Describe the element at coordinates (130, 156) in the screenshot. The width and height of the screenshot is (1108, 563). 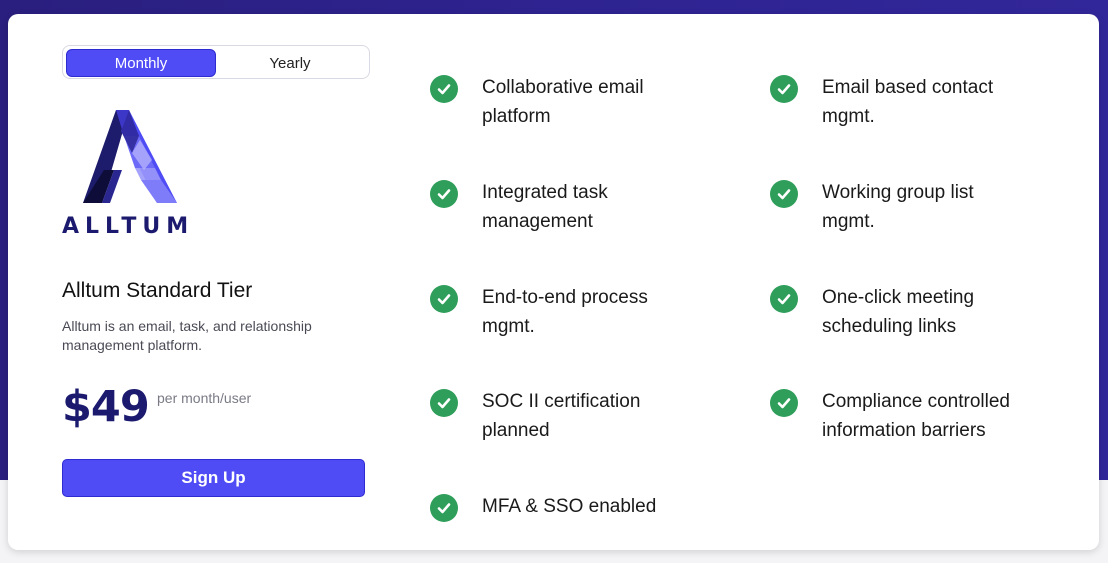
I see `alltum-logo-icon` at that location.